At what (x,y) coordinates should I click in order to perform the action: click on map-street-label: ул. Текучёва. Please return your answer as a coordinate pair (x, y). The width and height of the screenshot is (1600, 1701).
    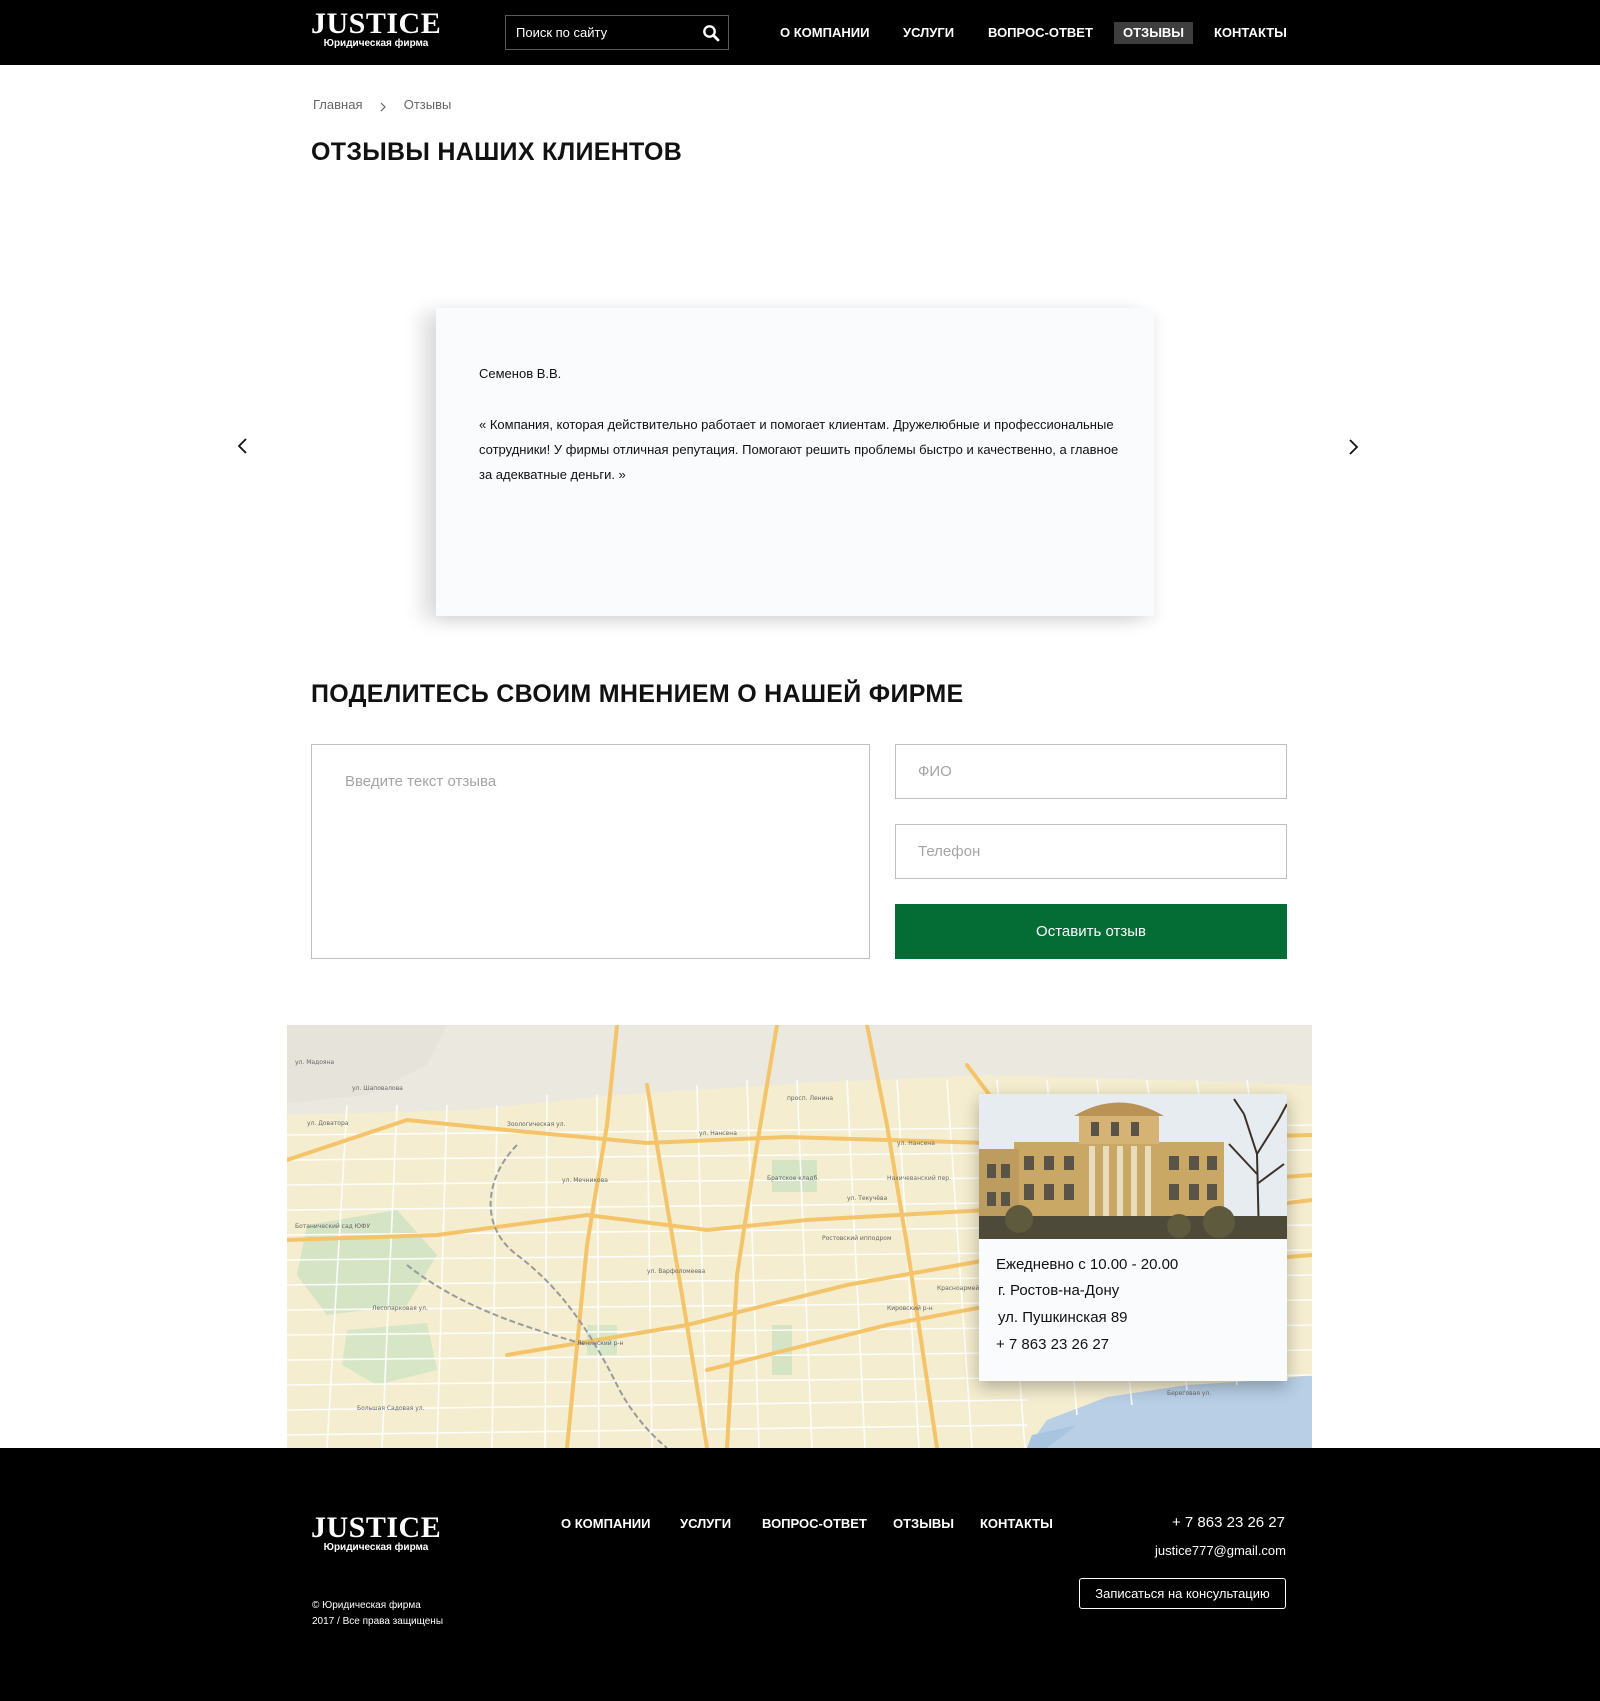
    Looking at the image, I should click on (867, 1198).